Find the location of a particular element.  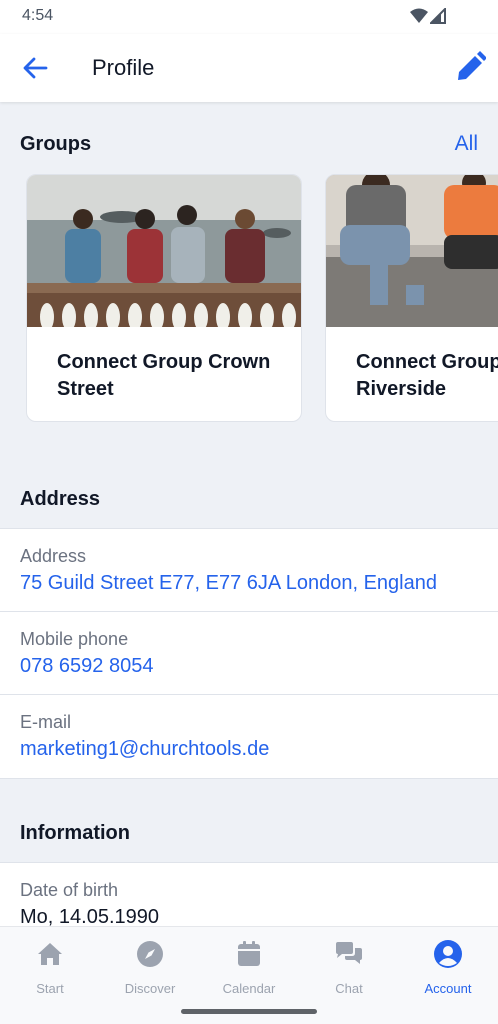

groups-all-link: All is located at coordinates (466, 144).